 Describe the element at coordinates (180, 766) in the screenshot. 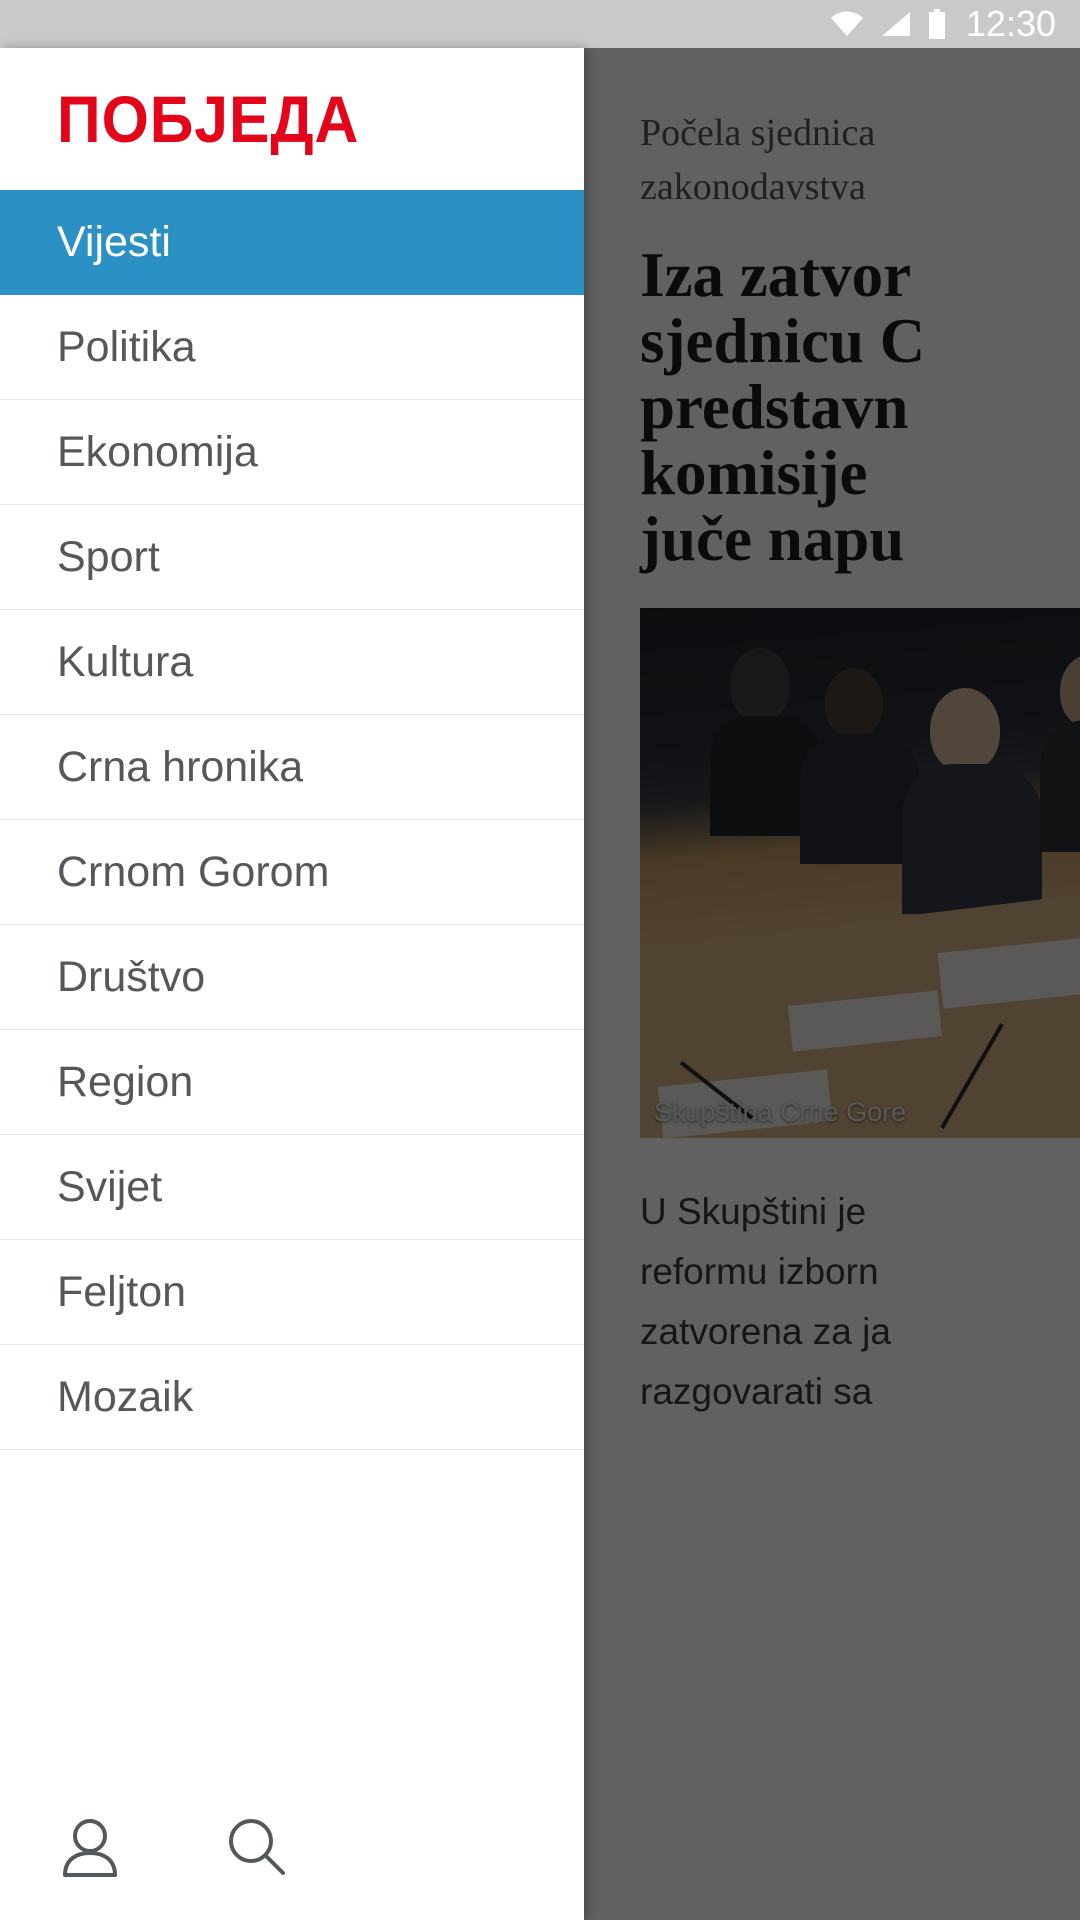

I see `menu-item-label: Crna hronika` at that location.